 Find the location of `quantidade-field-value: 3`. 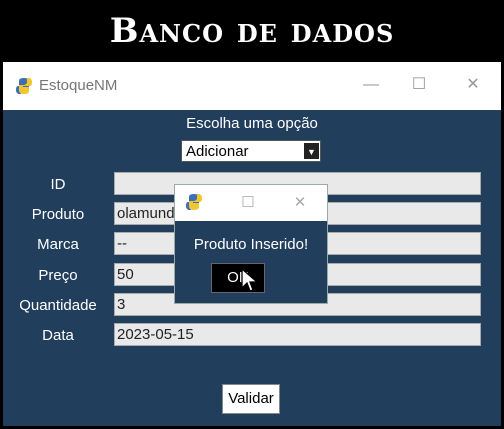

quantidade-field-value: 3 is located at coordinates (121, 304).